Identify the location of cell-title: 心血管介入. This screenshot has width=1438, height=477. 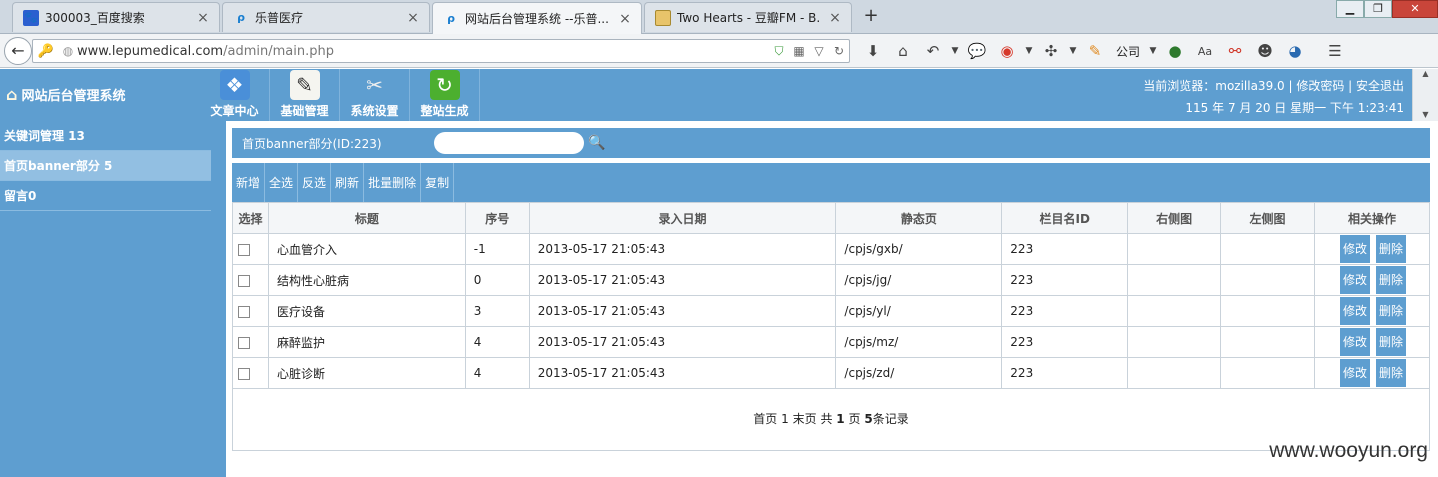
(366, 249).